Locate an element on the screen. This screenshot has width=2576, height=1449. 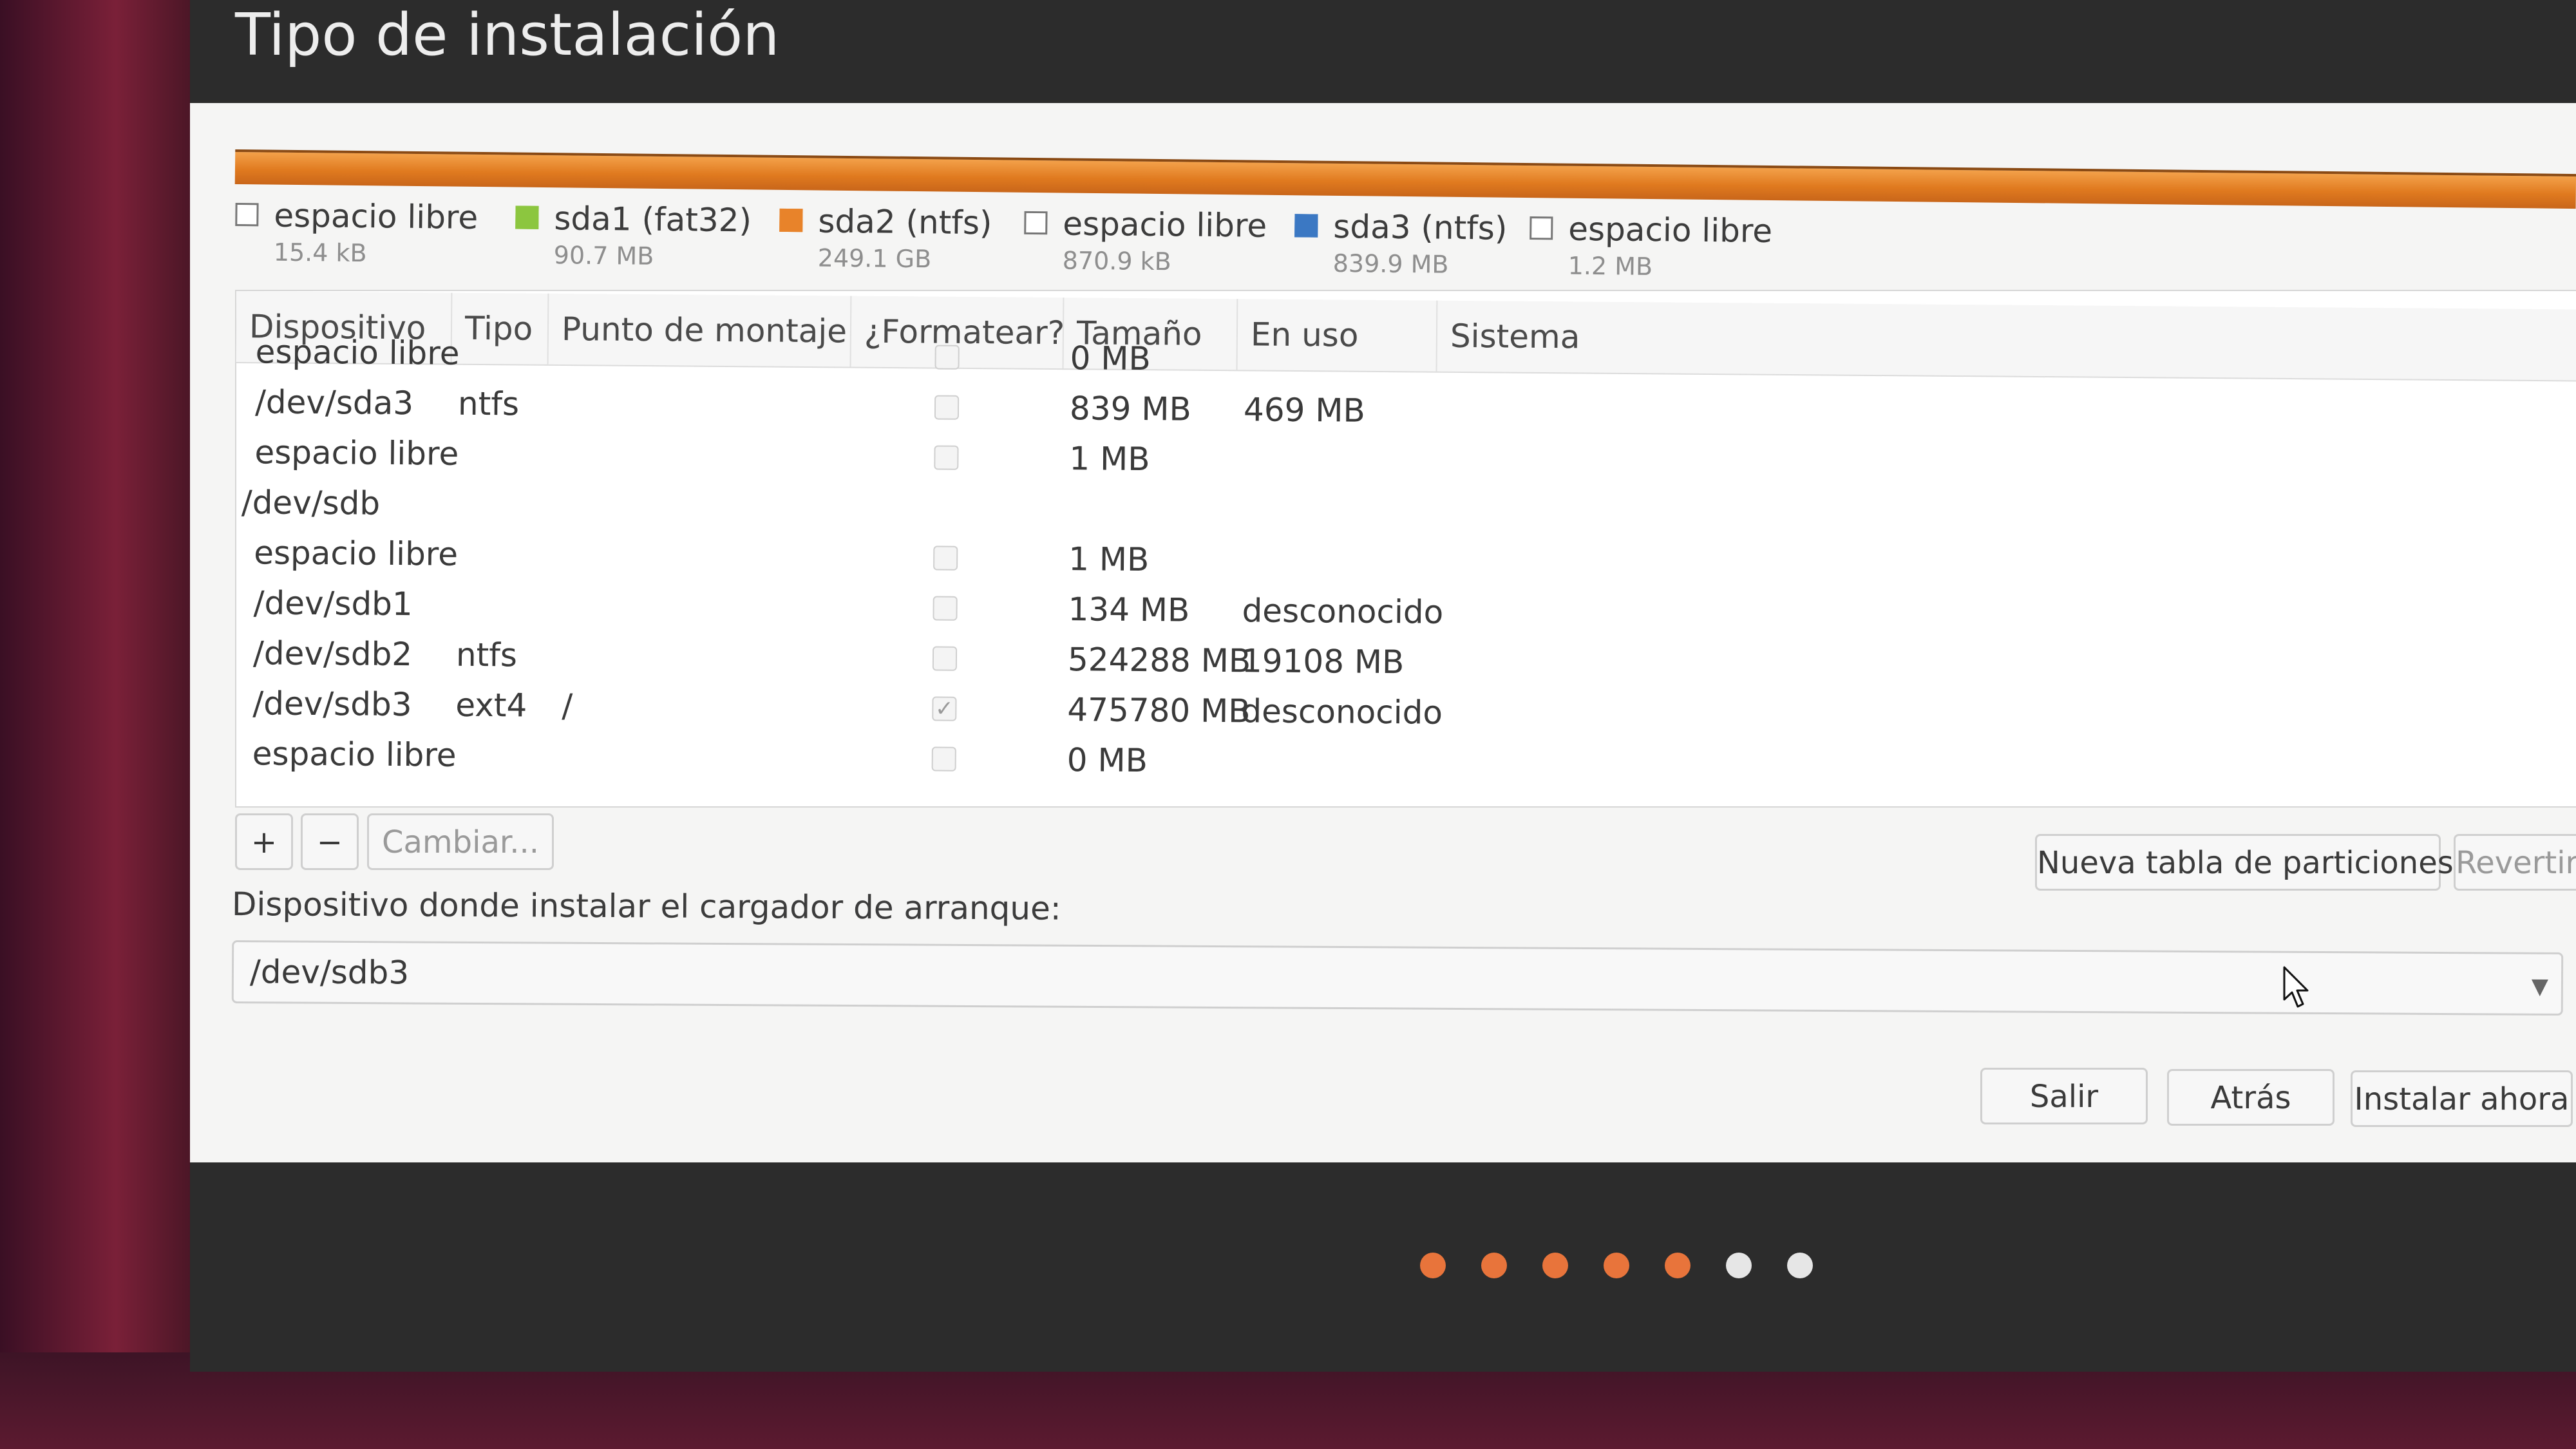
add-partition-button: + is located at coordinates (264, 842).